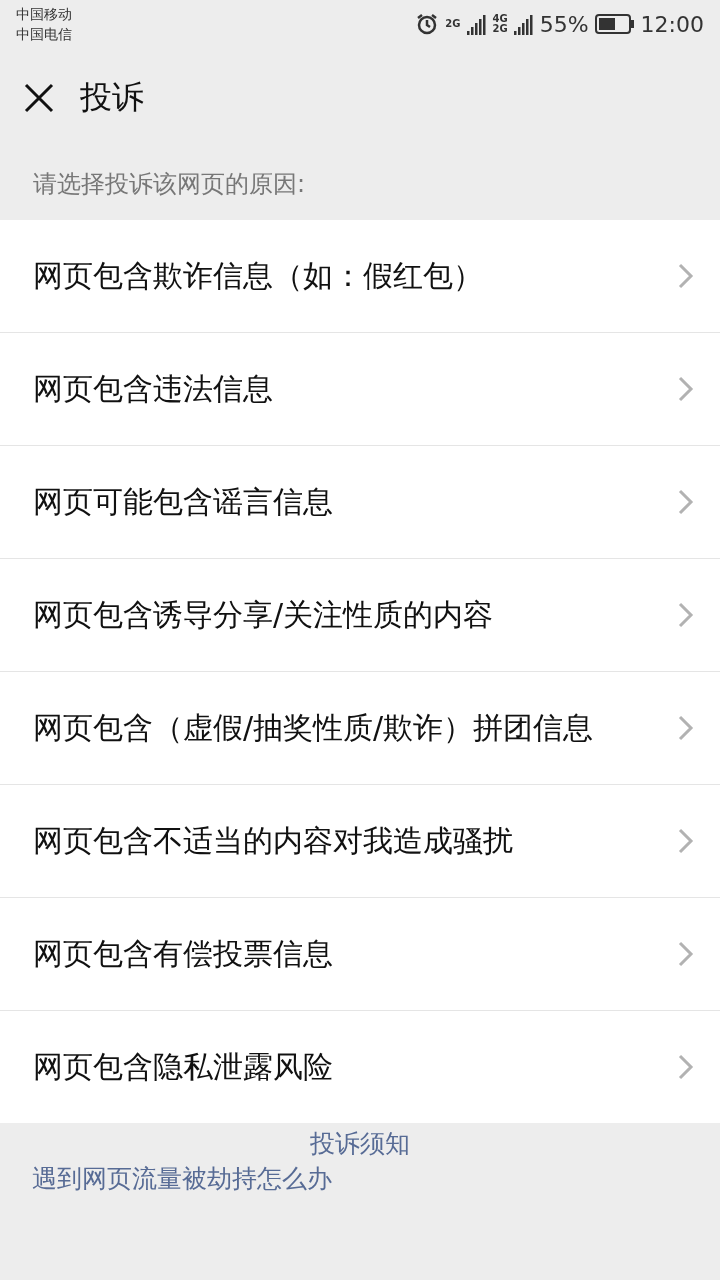 The image size is (720, 1280). Describe the element at coordinates (183, 1067) in the screenshot. I see `reason-option: 网页包含隐私泄露风险` at that location.